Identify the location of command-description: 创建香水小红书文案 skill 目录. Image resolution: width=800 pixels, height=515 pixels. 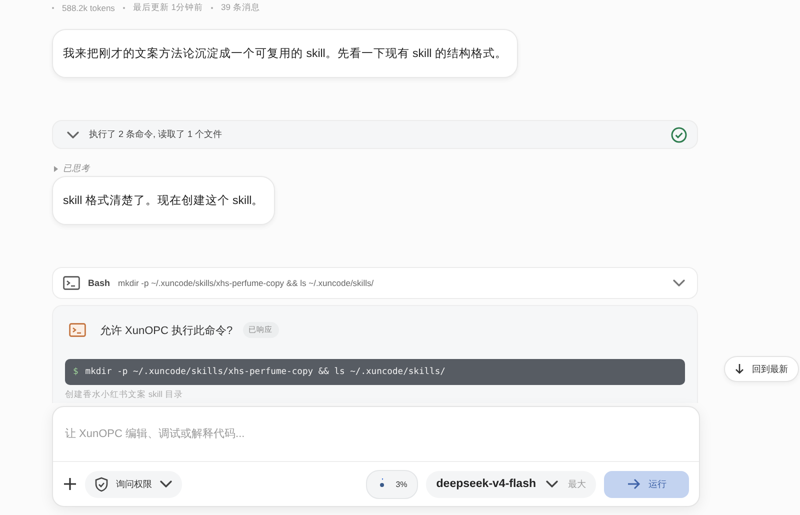
(124, 394).